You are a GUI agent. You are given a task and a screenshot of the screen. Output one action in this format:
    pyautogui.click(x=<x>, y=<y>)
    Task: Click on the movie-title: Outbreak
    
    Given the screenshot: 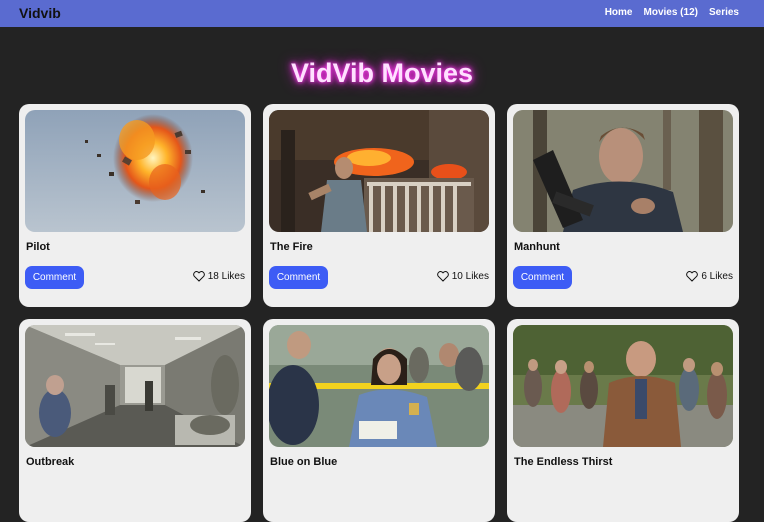 What is the action you would take?
    pyautogui.click(x=50, y=462)
    